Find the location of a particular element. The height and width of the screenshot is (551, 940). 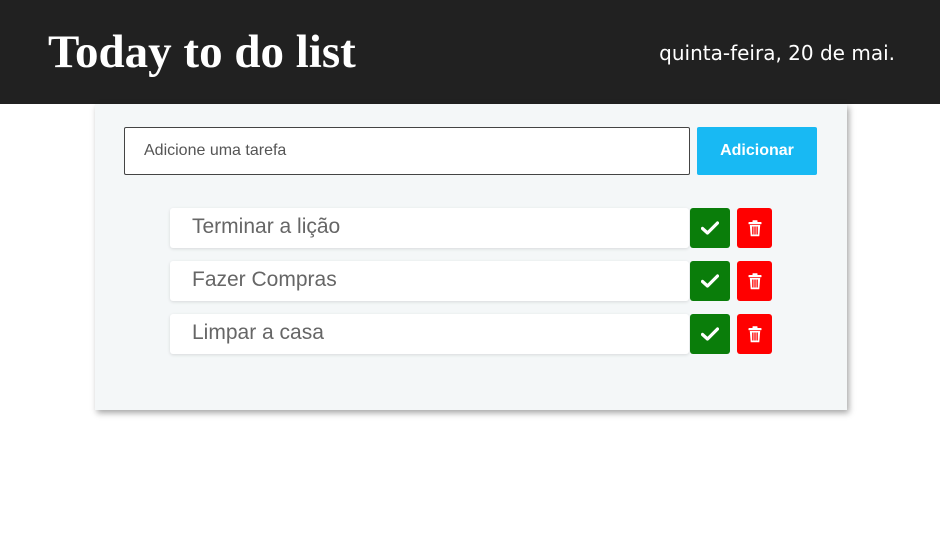

task-item: Terminar a lição is located at coordinates (471, 228).